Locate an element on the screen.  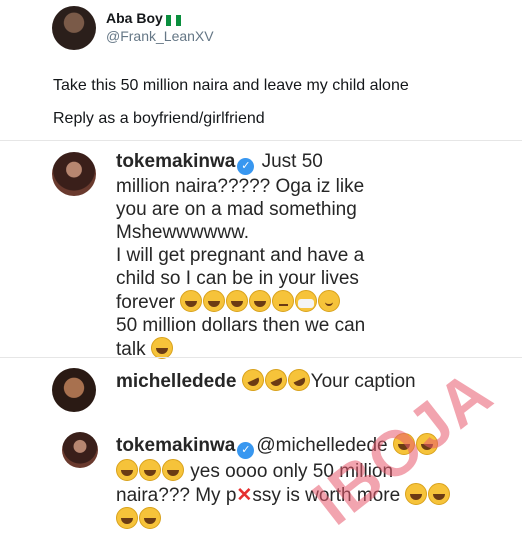
comment-text: 50 million dollars then we can is located at coordinates (241, 325).